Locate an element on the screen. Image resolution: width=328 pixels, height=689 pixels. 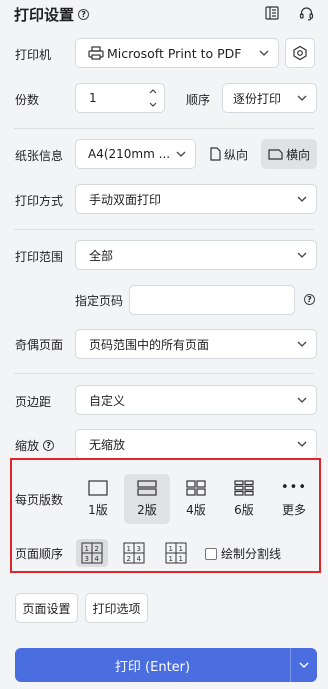
order-value: 逐份打印 is located at coordinates (257, 98).